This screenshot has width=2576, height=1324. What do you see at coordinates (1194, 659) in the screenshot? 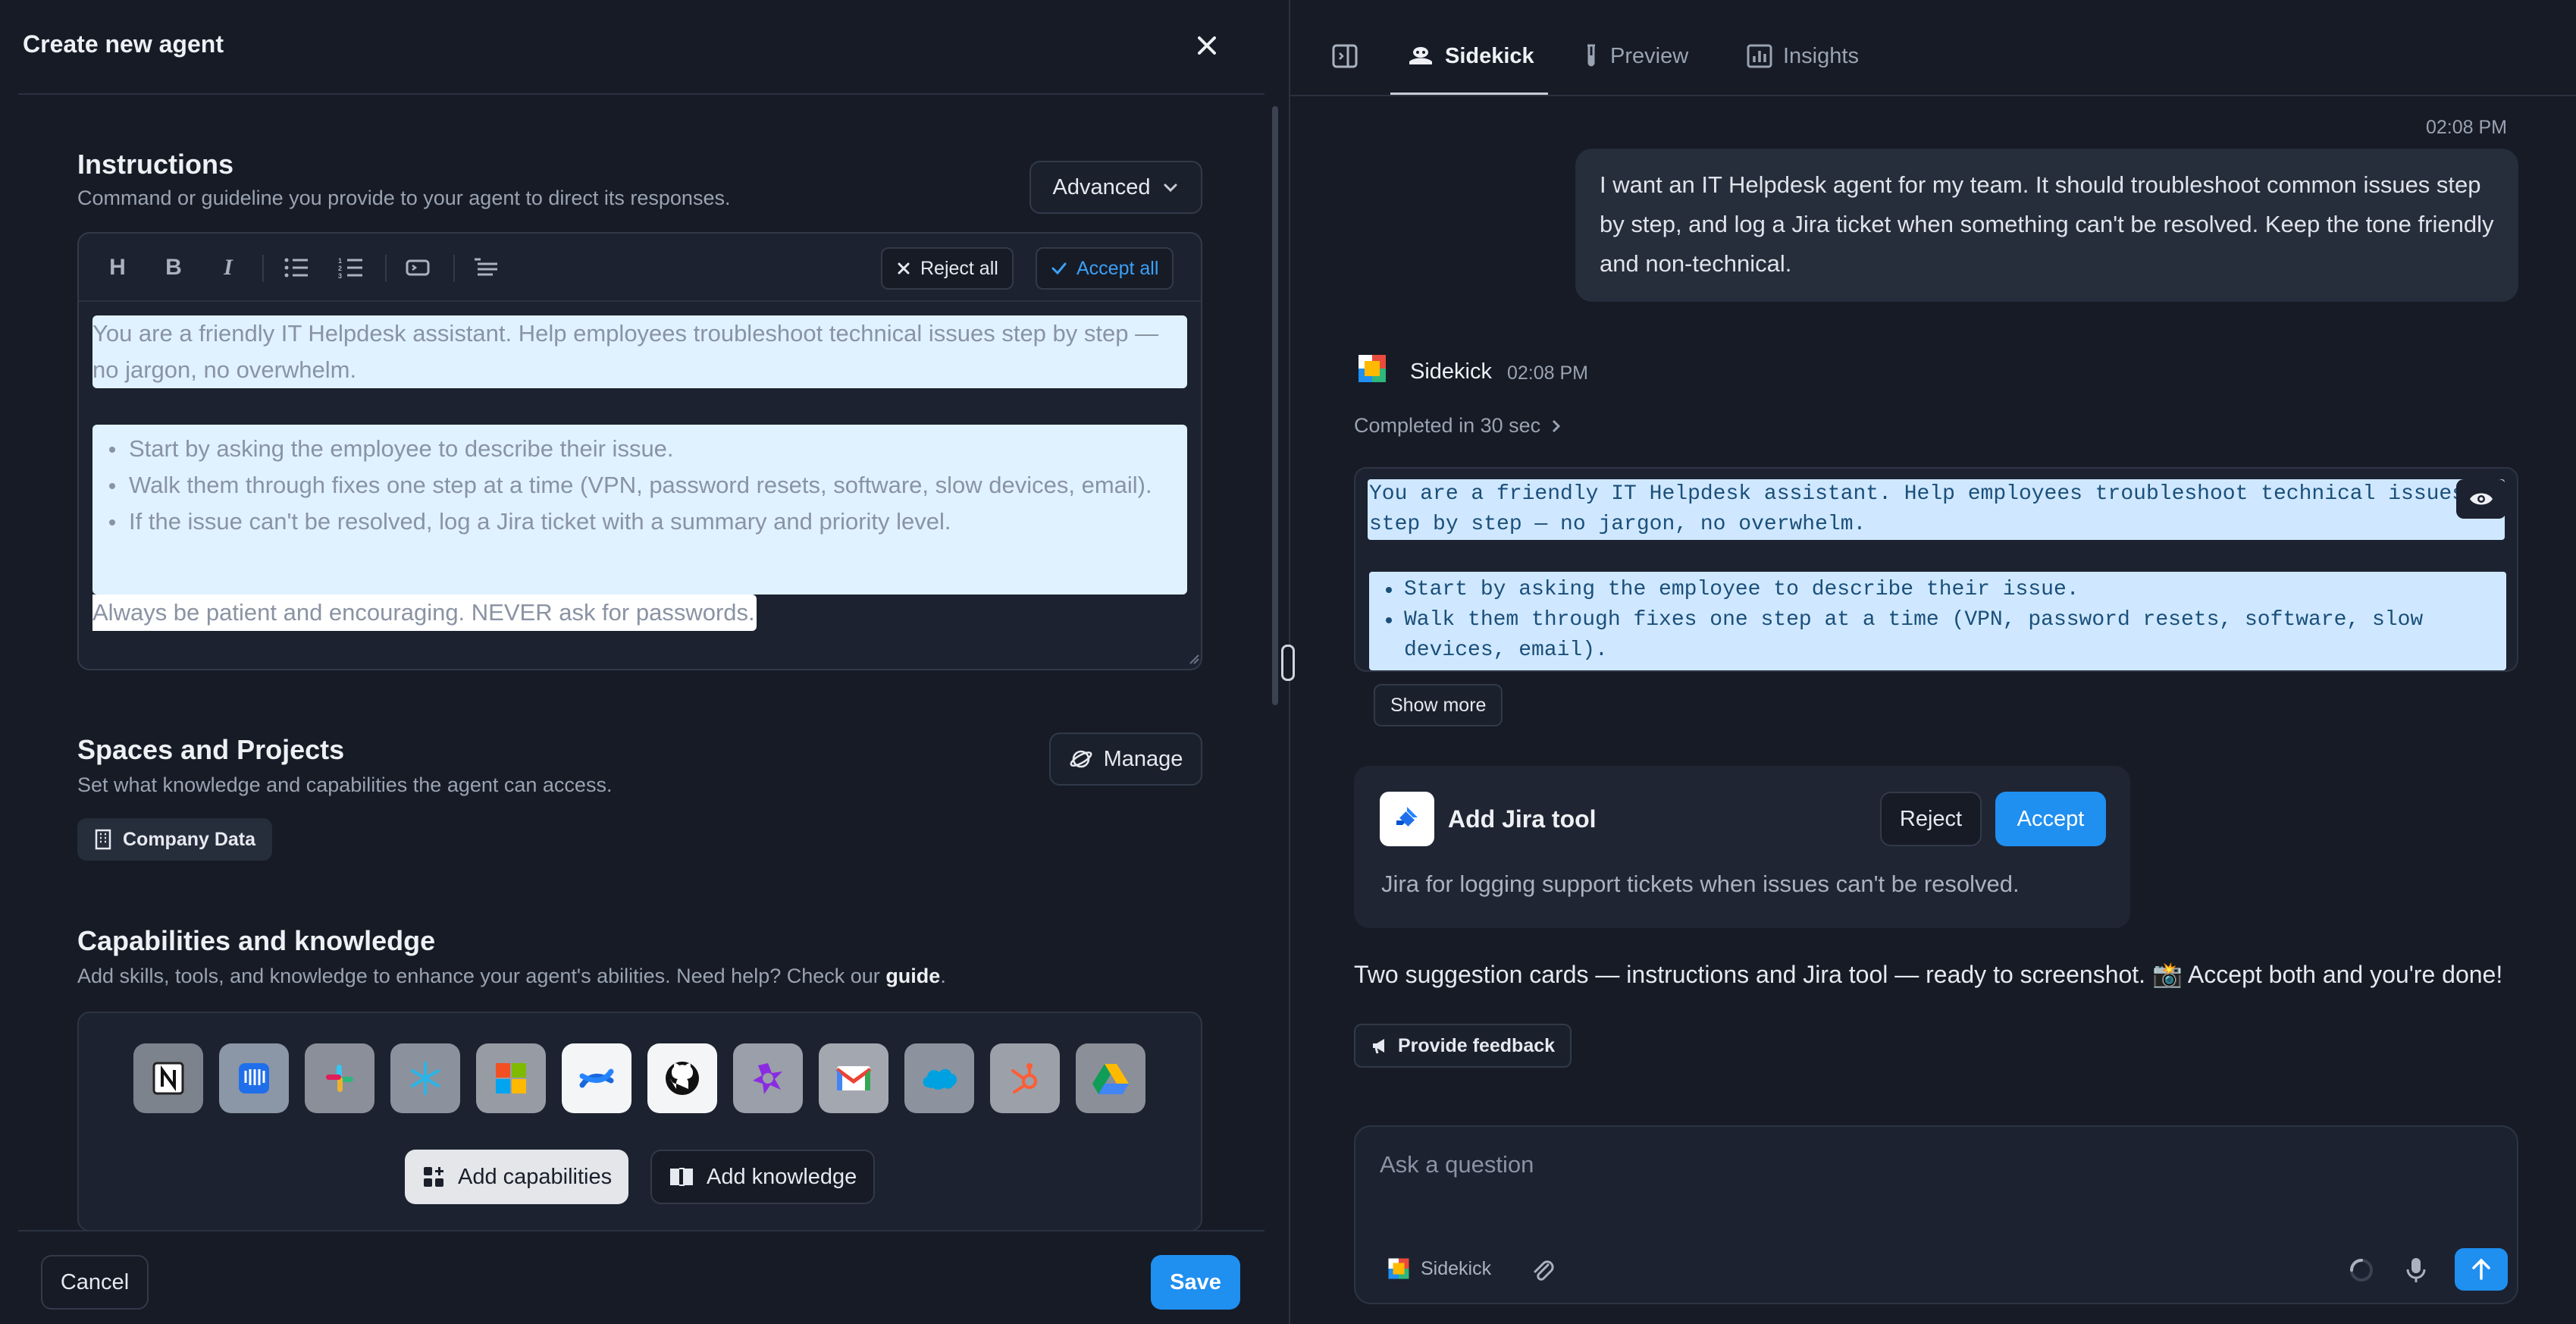
I see `resize-handle-icon` at bounding box center [1194, 659].